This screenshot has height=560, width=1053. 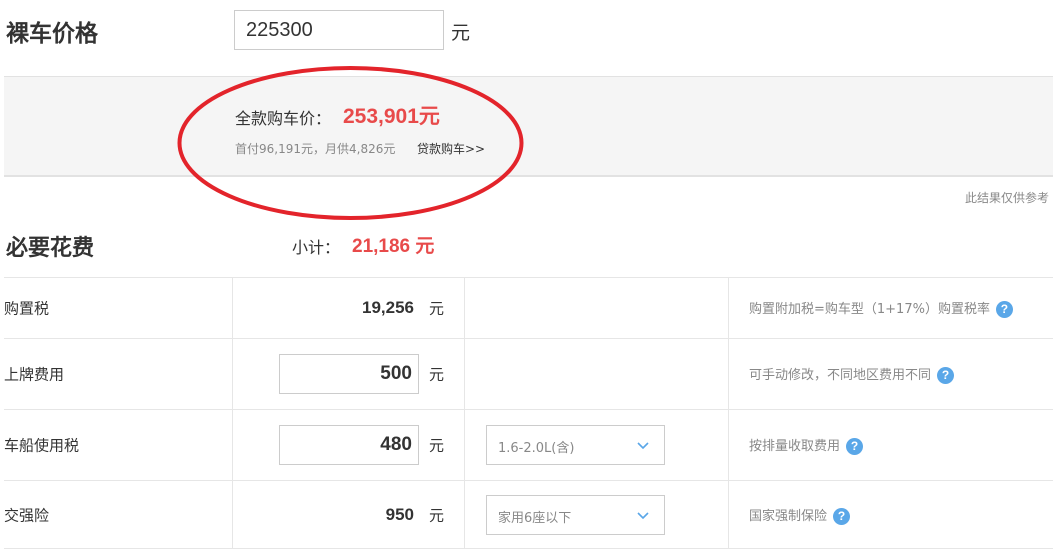 I want to click on subtotal-label: 小计：, so click(x=316, y=247).